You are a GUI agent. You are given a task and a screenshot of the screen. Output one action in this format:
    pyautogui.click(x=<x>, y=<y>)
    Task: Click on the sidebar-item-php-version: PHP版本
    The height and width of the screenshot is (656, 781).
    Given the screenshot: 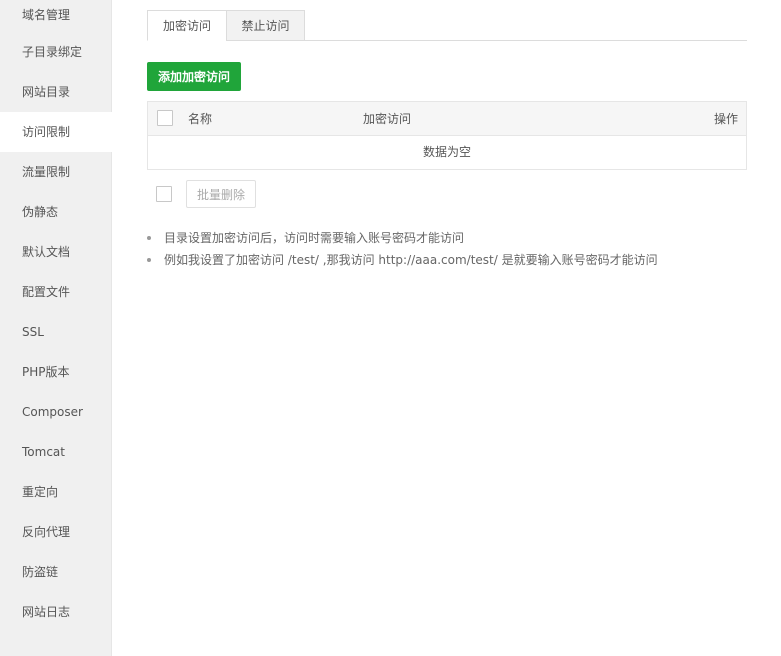 What is the action you would take?
    pyautogui.click(x=55, y=372)
    